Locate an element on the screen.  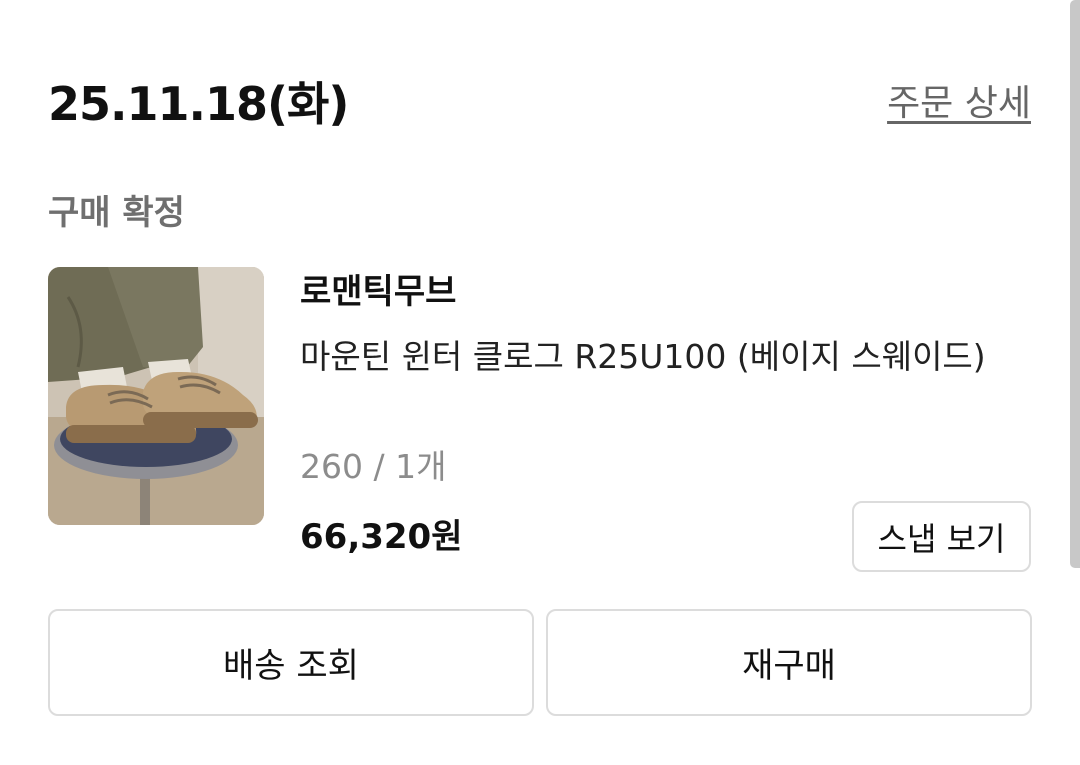
track-delivery-button: 배송 조회 is located at coordinates (291, 662).